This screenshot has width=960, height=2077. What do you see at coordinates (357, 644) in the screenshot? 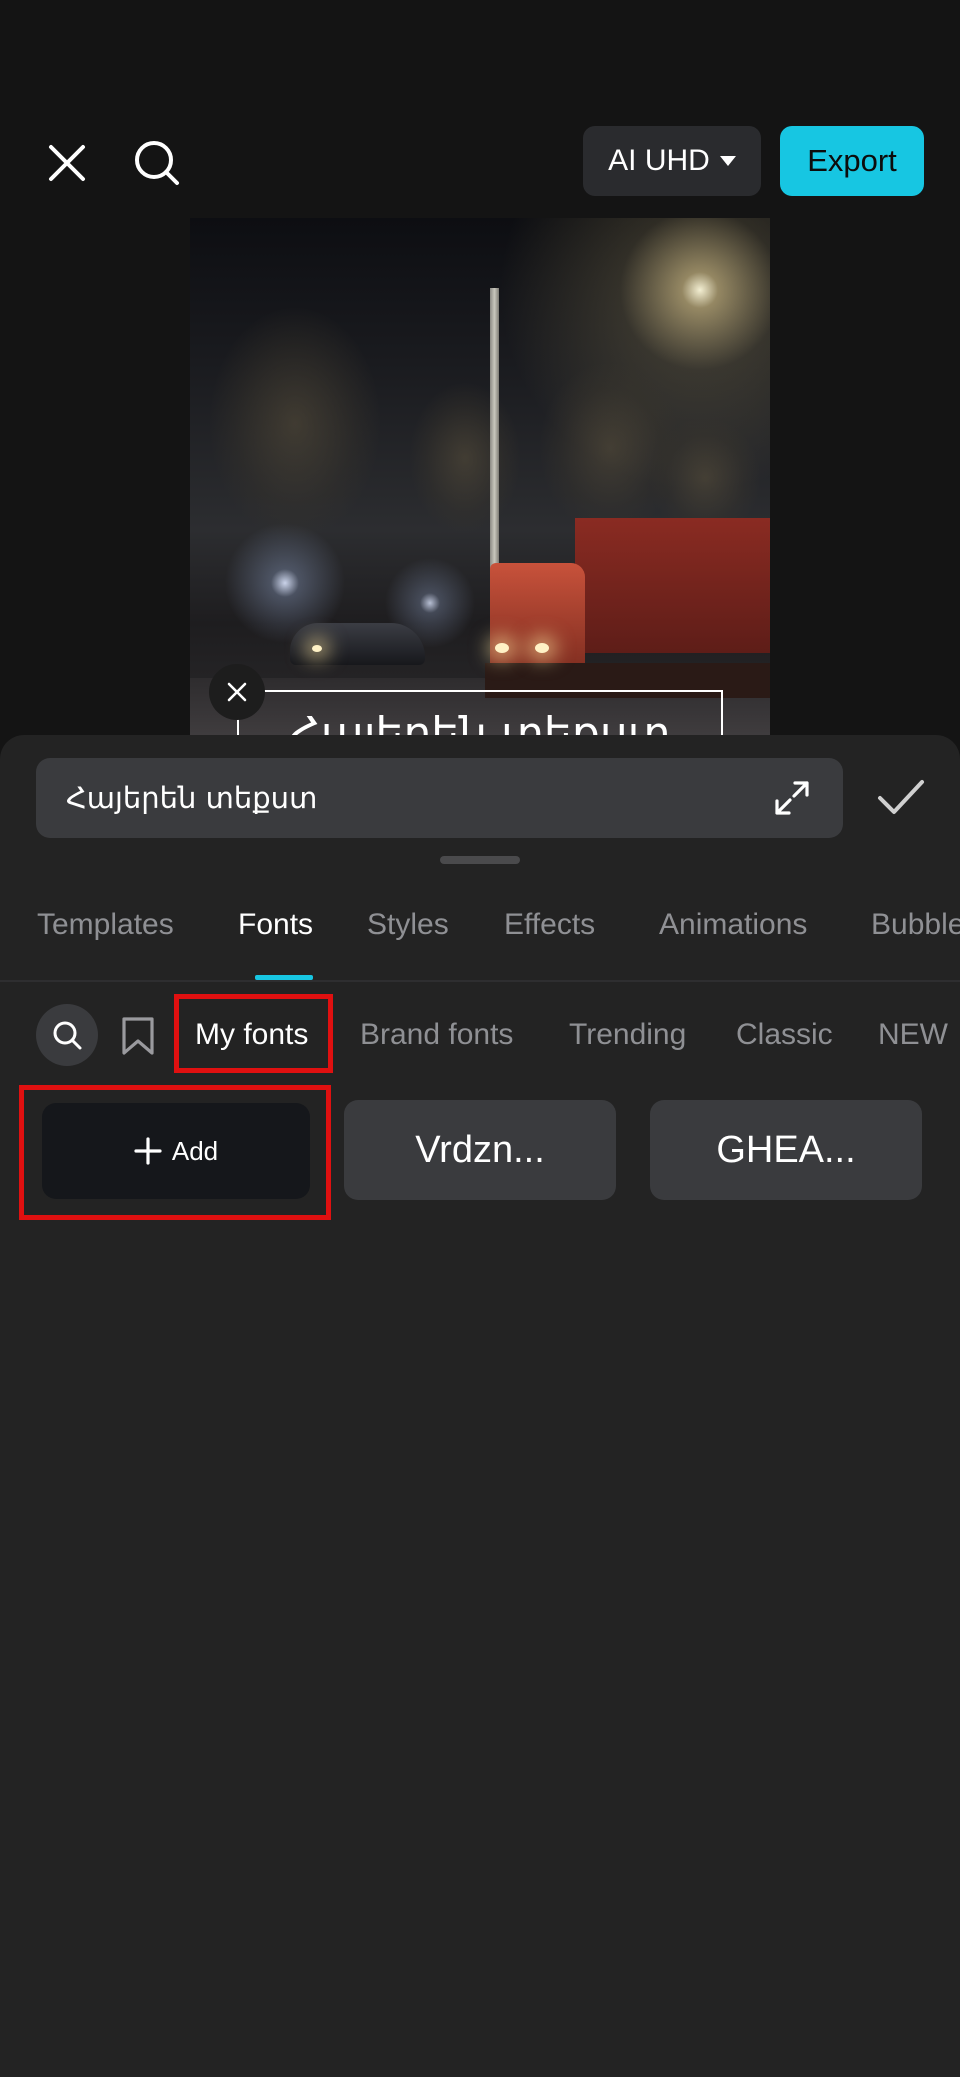
I see `car` at bounding box center [357, 644].